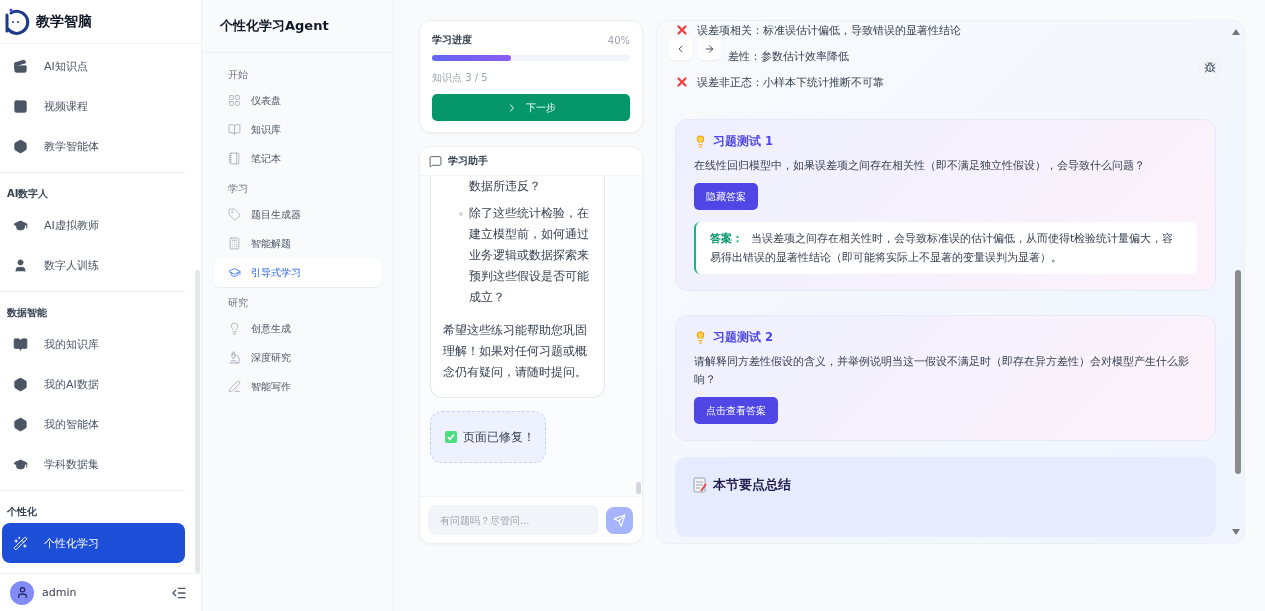 The width and height of the screenshot is (1265, 611). Describe the element at coordinates (20, 543) in the screenshot. I see `wand-icon` at that location.